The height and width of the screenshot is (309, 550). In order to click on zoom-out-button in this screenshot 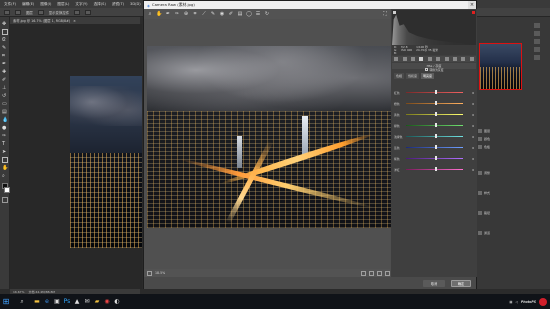, I will do `click(149, 273)`.